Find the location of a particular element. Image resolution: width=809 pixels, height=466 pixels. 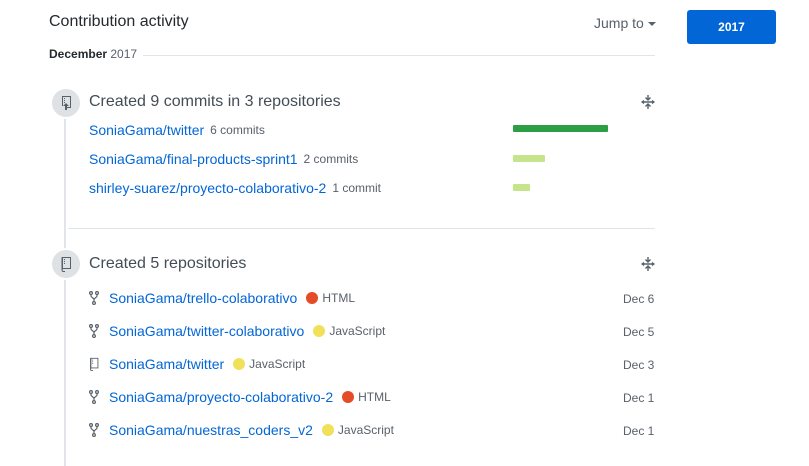

month-year: 2017 is located at coordinates (124, 54).